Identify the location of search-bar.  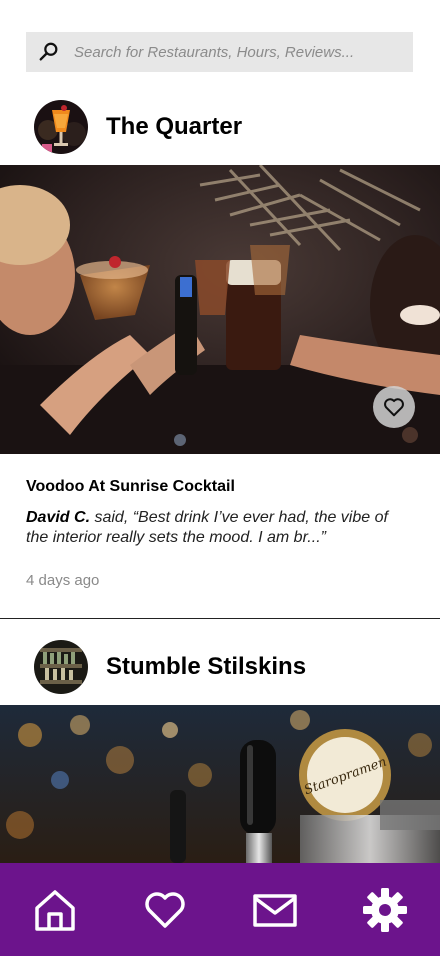
(219, 52).